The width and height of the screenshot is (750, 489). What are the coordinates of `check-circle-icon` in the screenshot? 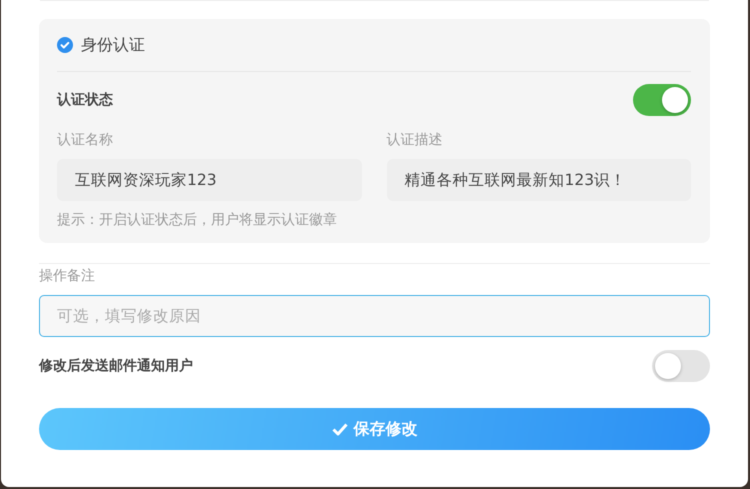 It's located at (65, 45).